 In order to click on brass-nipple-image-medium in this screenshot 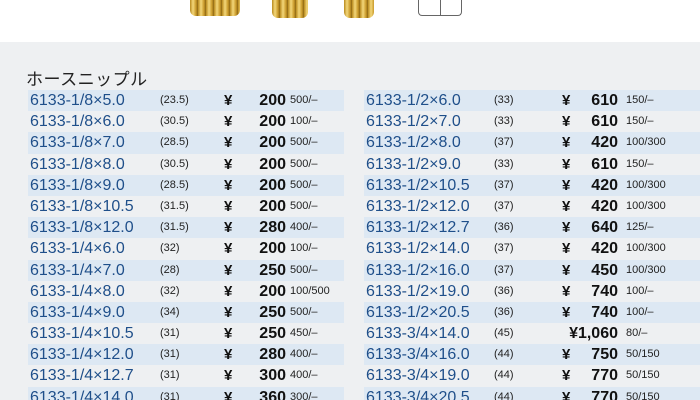, I will do `click(290, 9)`.